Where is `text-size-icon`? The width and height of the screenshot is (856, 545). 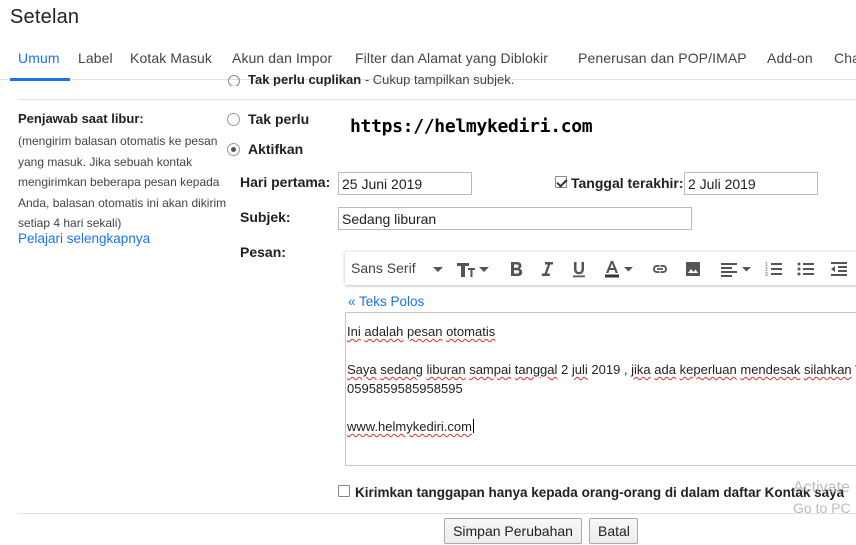 text-size-icon is located at coordinates (472, 269).